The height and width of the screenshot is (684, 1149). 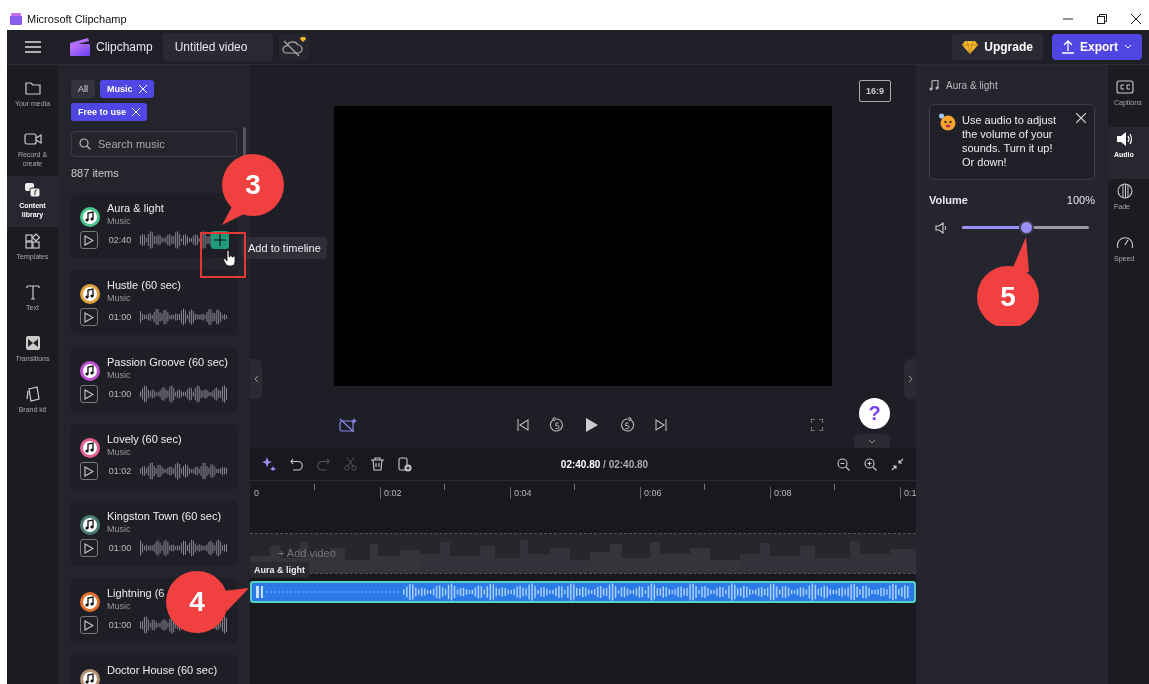 I want to click on speedometer-icon, so click(x=1125, y=243).